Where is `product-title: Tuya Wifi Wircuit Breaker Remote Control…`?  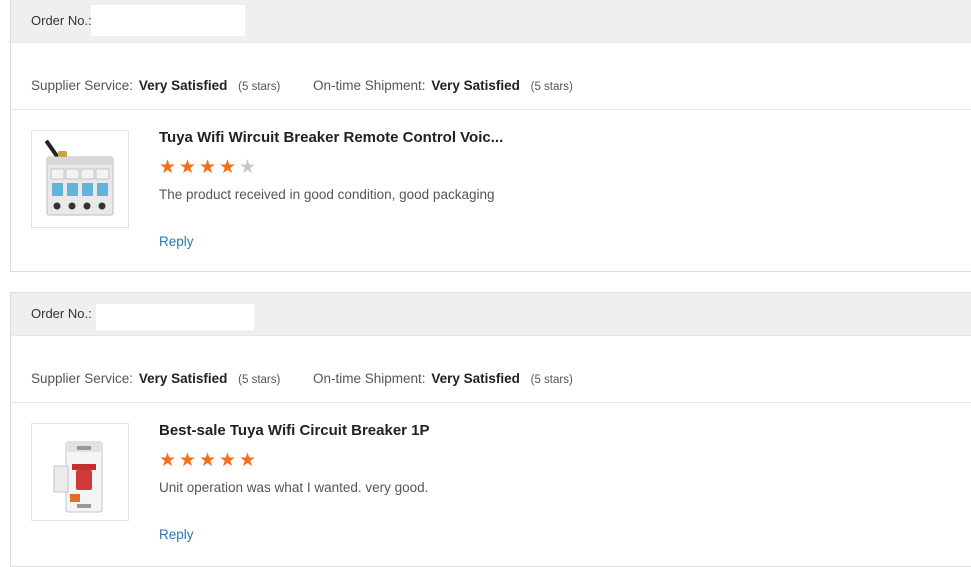 product-title: Tuya Wifi Wircuit Breaker Remote Control… is located at coordinates (331, 137).